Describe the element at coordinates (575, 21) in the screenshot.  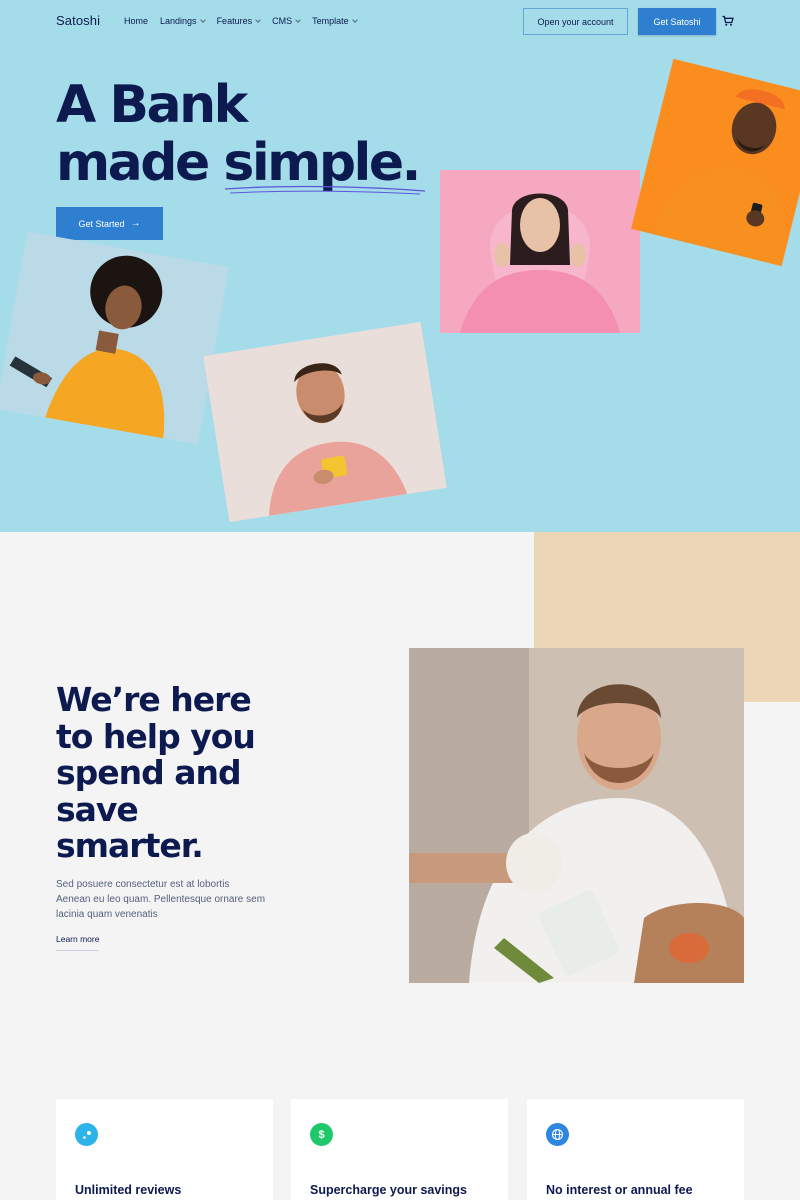
I see `open-account-button: Open your account` at that location.